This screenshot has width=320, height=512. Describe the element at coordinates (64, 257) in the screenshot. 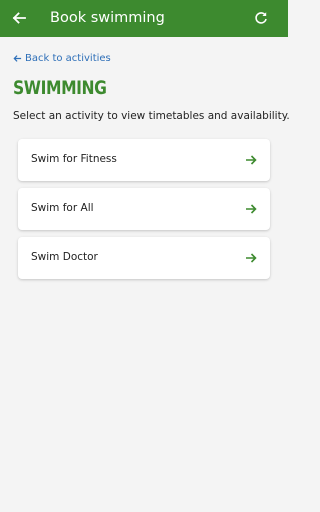

I see `activity-label: Swim Doctor` at that location.